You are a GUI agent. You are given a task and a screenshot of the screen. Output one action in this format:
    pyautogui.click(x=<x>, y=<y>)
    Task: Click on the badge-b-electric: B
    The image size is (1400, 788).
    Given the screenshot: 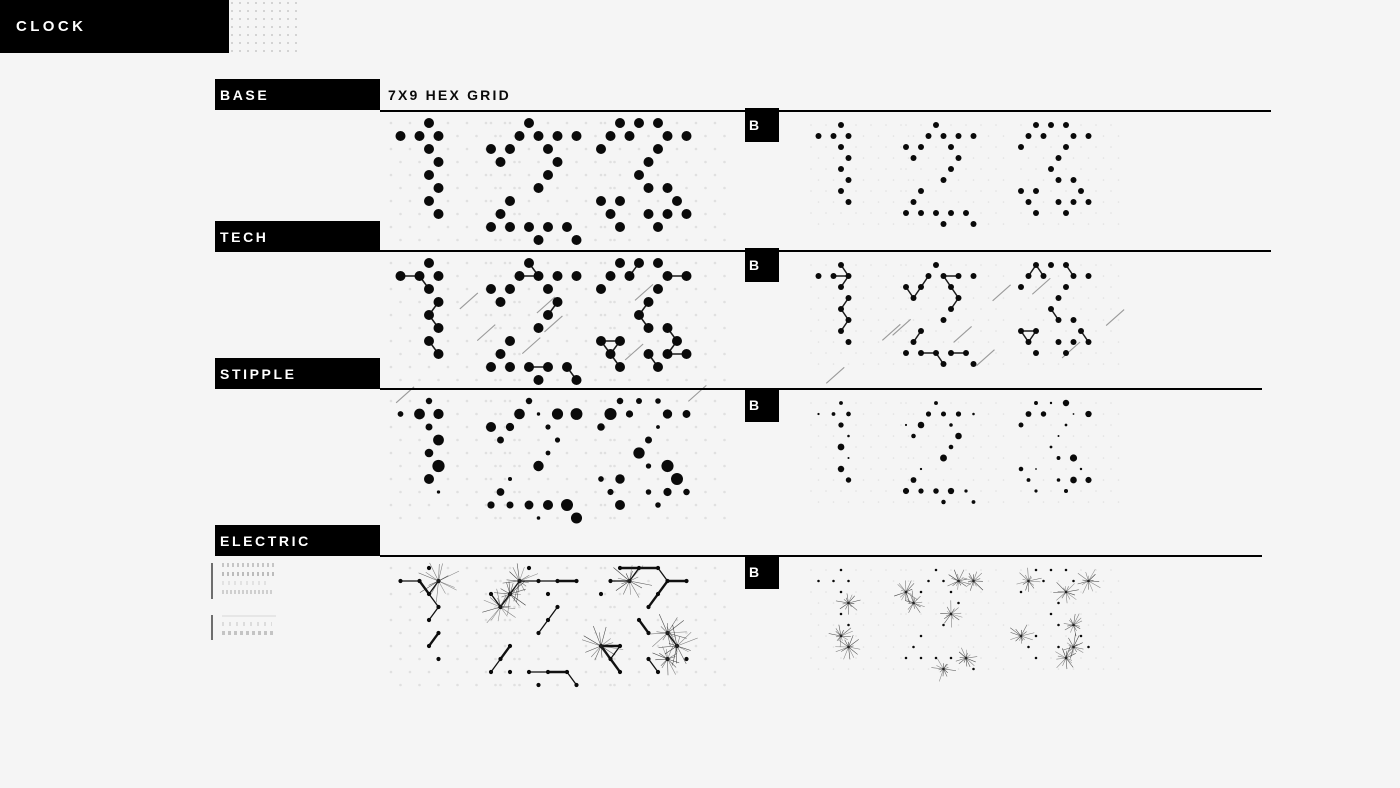 What is the action you would take?
    pyautogui.click(x=762, y=572)
    